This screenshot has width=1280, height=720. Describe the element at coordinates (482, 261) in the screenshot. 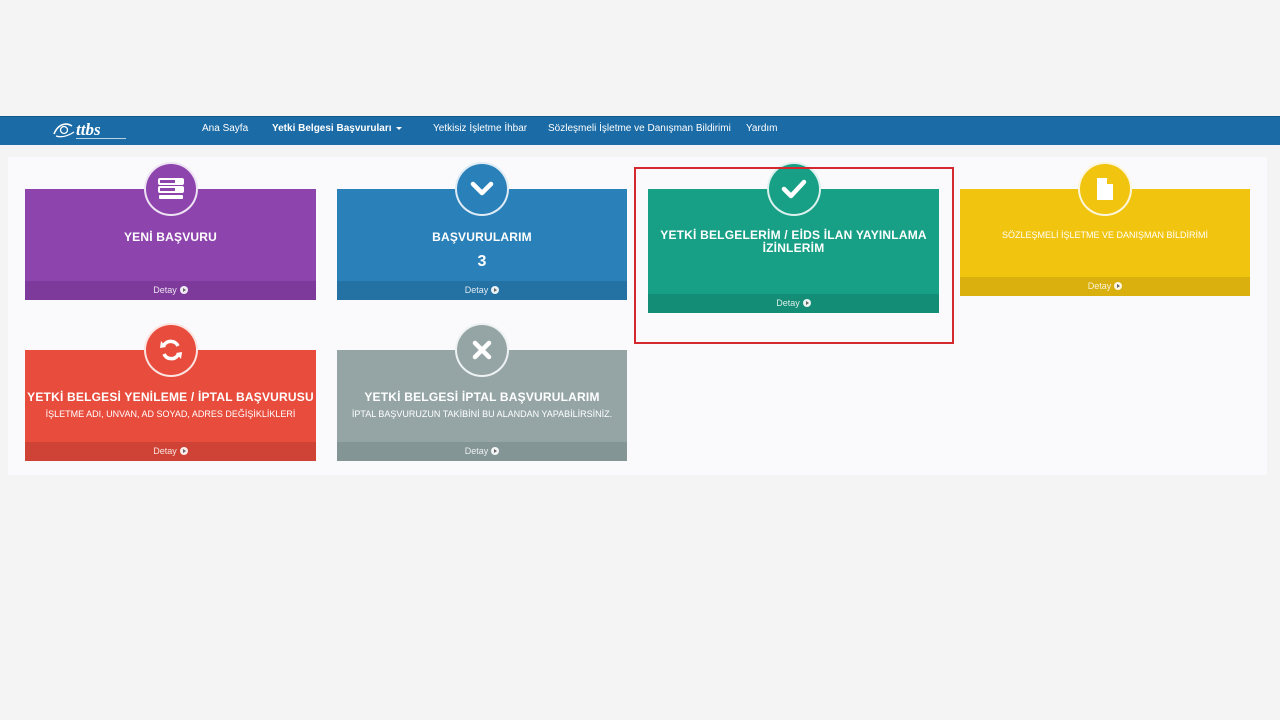

I see `application-count: 3` at that location.